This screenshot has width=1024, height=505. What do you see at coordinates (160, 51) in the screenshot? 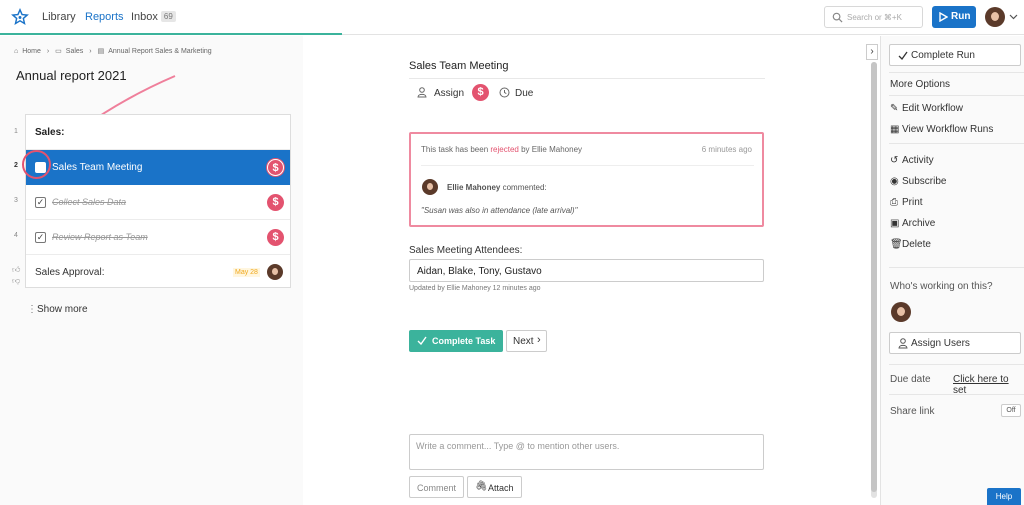
I see `breadcrumb-report: Annual Report Sales & Marketing` at bounding box center [160, 51].